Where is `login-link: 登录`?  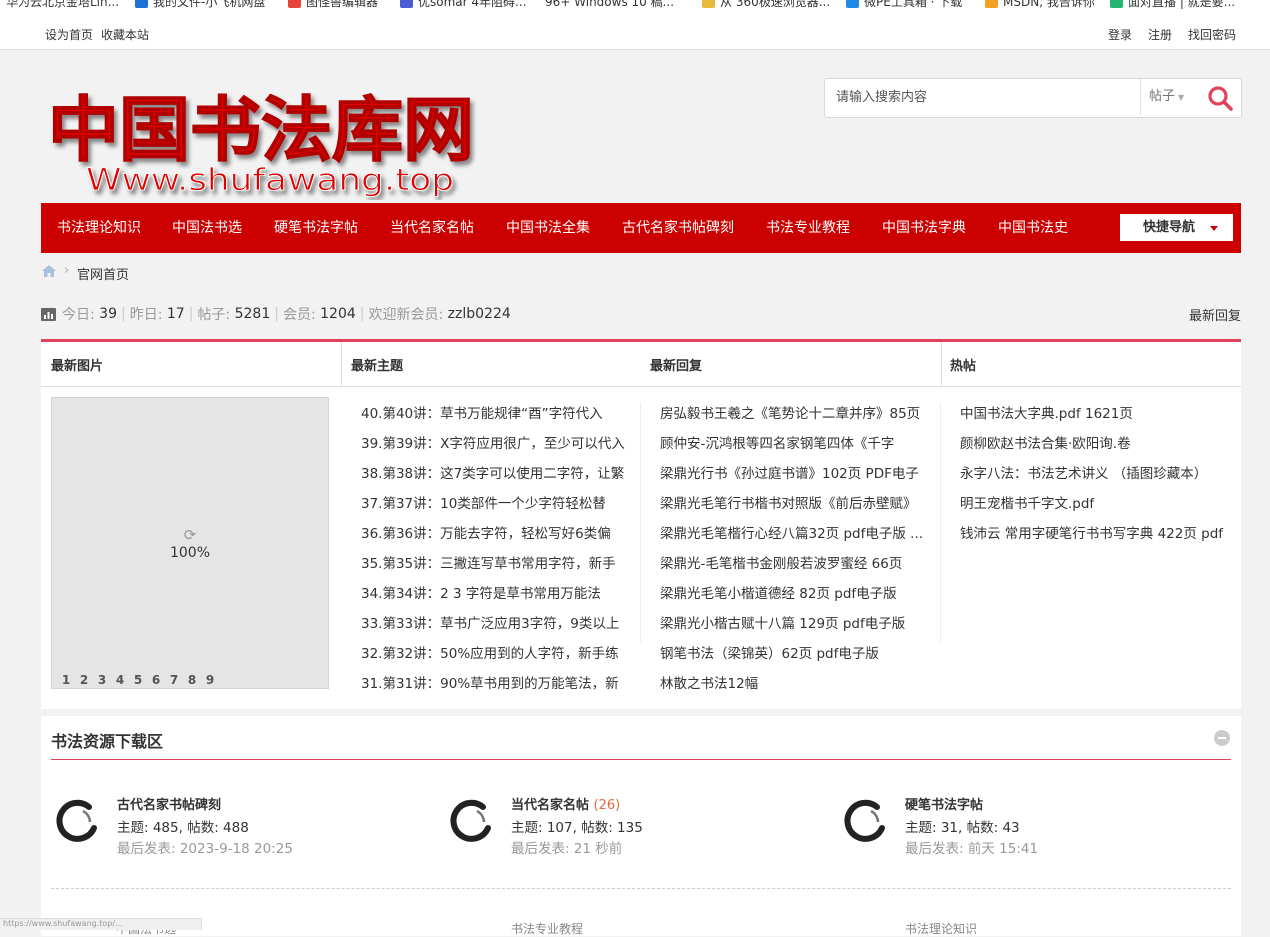 login-link: 登录 is located at coordinates (1120, 34).